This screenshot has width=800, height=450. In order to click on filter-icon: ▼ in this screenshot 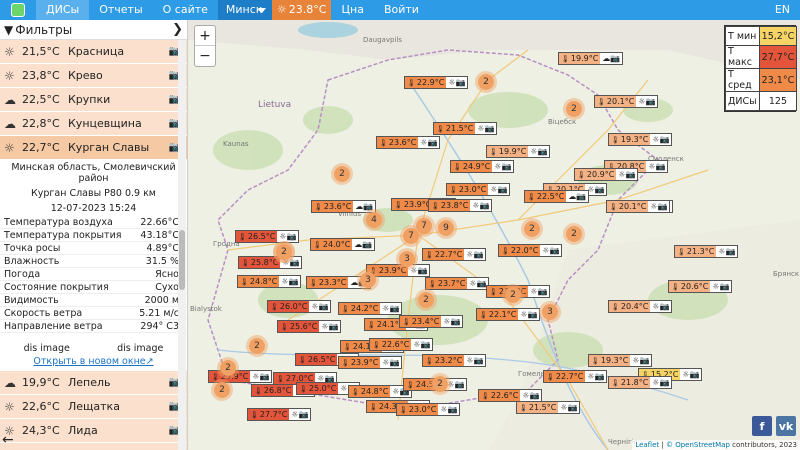, I will do `click(9, 29)`.